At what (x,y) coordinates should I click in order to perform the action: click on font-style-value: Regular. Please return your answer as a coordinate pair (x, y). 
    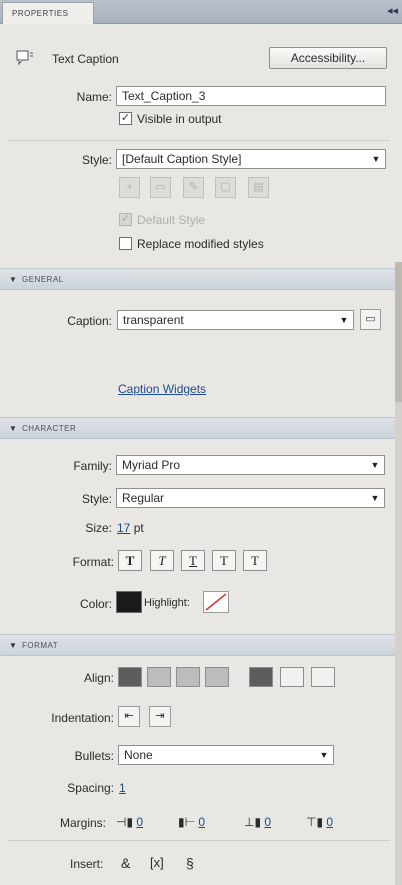
    Looking at the image, I should click on (143, 498).